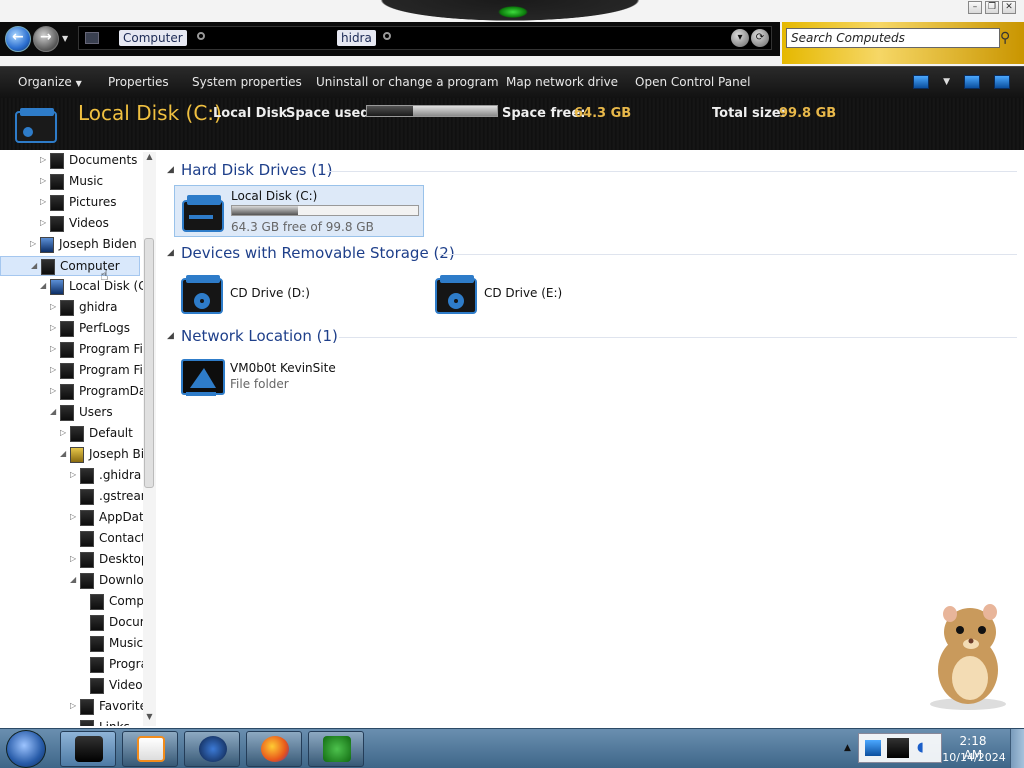  Describe the element at coordinates (104, 539) in the screenshot. I see `tree-item: Contacts` at that location.